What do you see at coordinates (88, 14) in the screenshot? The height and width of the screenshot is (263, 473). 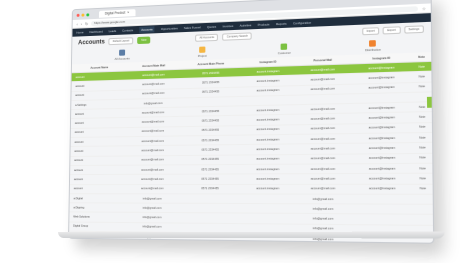 I see `maximize-window-dot` at bounding box center [88, 14].